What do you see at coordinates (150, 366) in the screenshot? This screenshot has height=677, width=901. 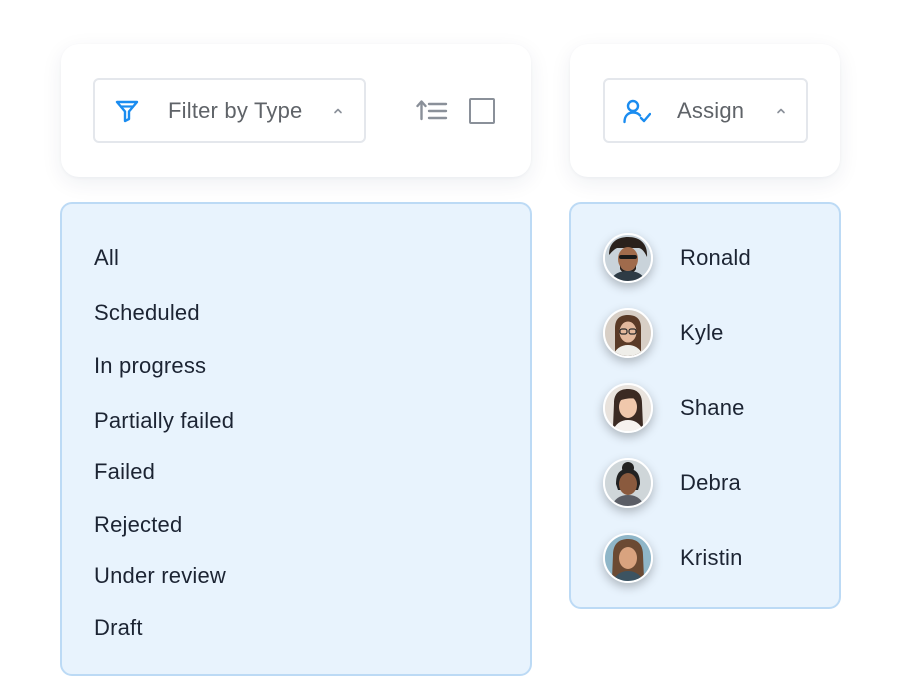 I see `type-option-in-progress: In progress` at bounding box center [150, 366].